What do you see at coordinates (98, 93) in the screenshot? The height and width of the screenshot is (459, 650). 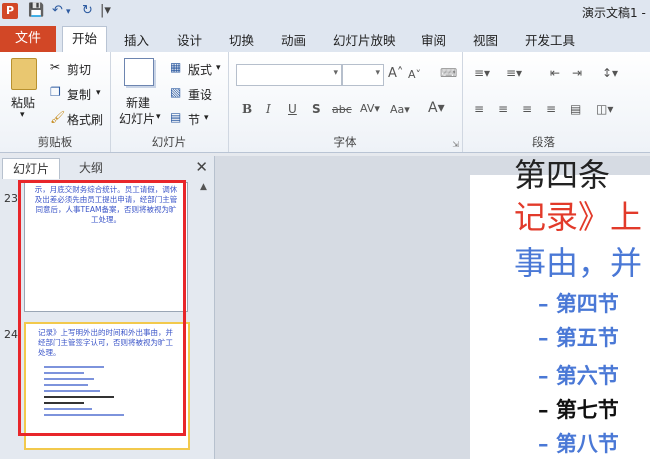 I see `copy-dropdown-icon: ▾` at bounding box center [98, 93].